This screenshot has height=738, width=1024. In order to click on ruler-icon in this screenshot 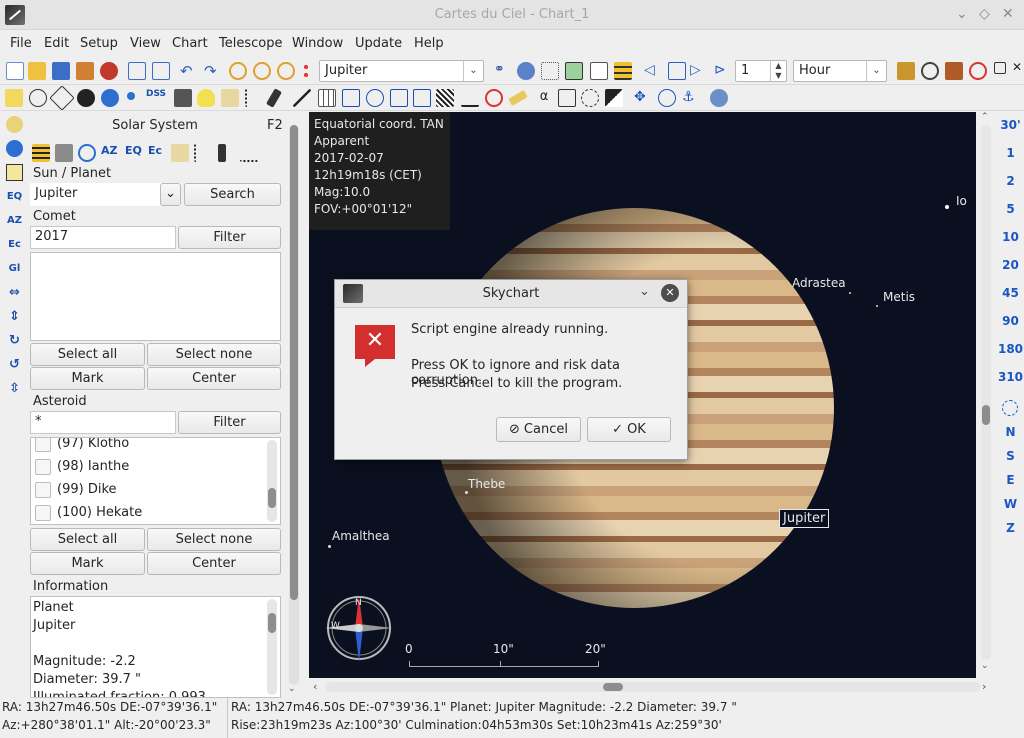, I will do `click(518, 98)`.